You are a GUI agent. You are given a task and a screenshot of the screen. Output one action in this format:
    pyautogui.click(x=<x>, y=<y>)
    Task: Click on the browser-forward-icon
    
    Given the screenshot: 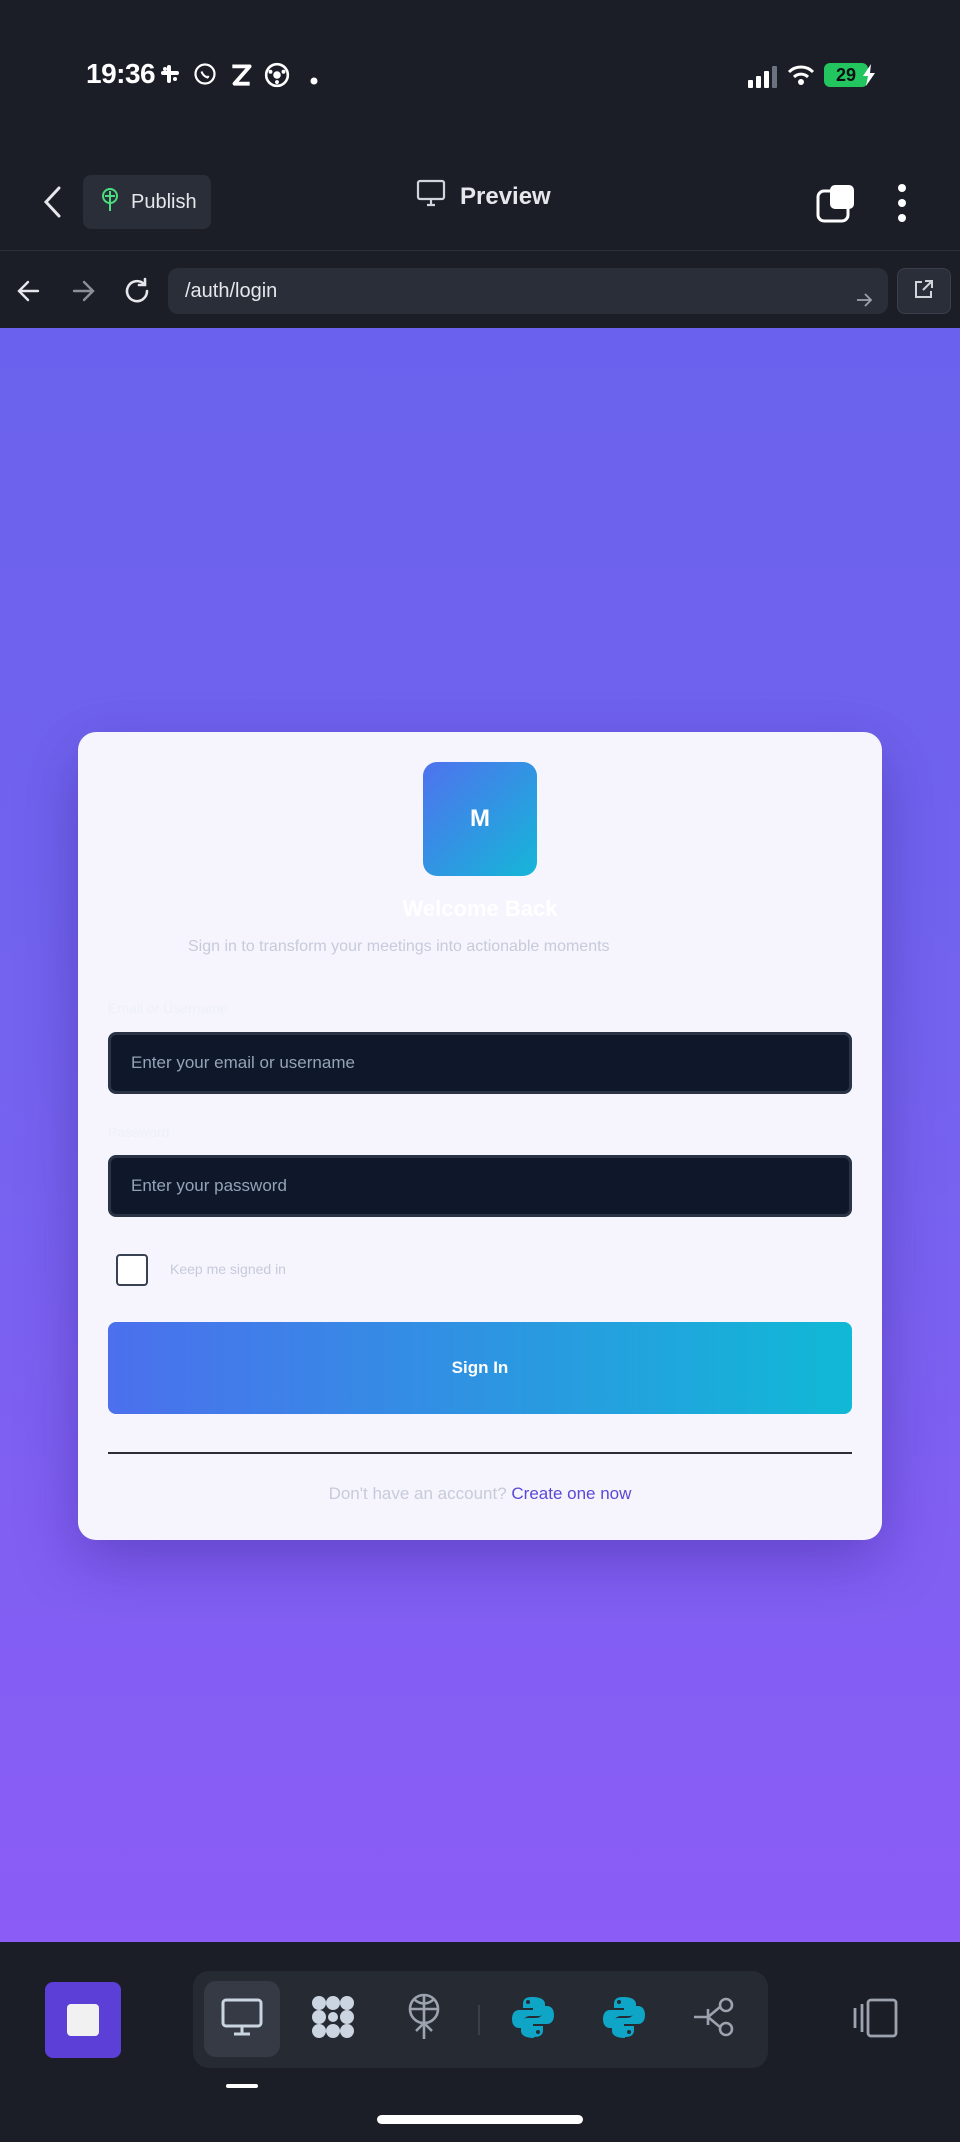 What is the action you would take?
    pyautogui.click(x=83, y=293)
    